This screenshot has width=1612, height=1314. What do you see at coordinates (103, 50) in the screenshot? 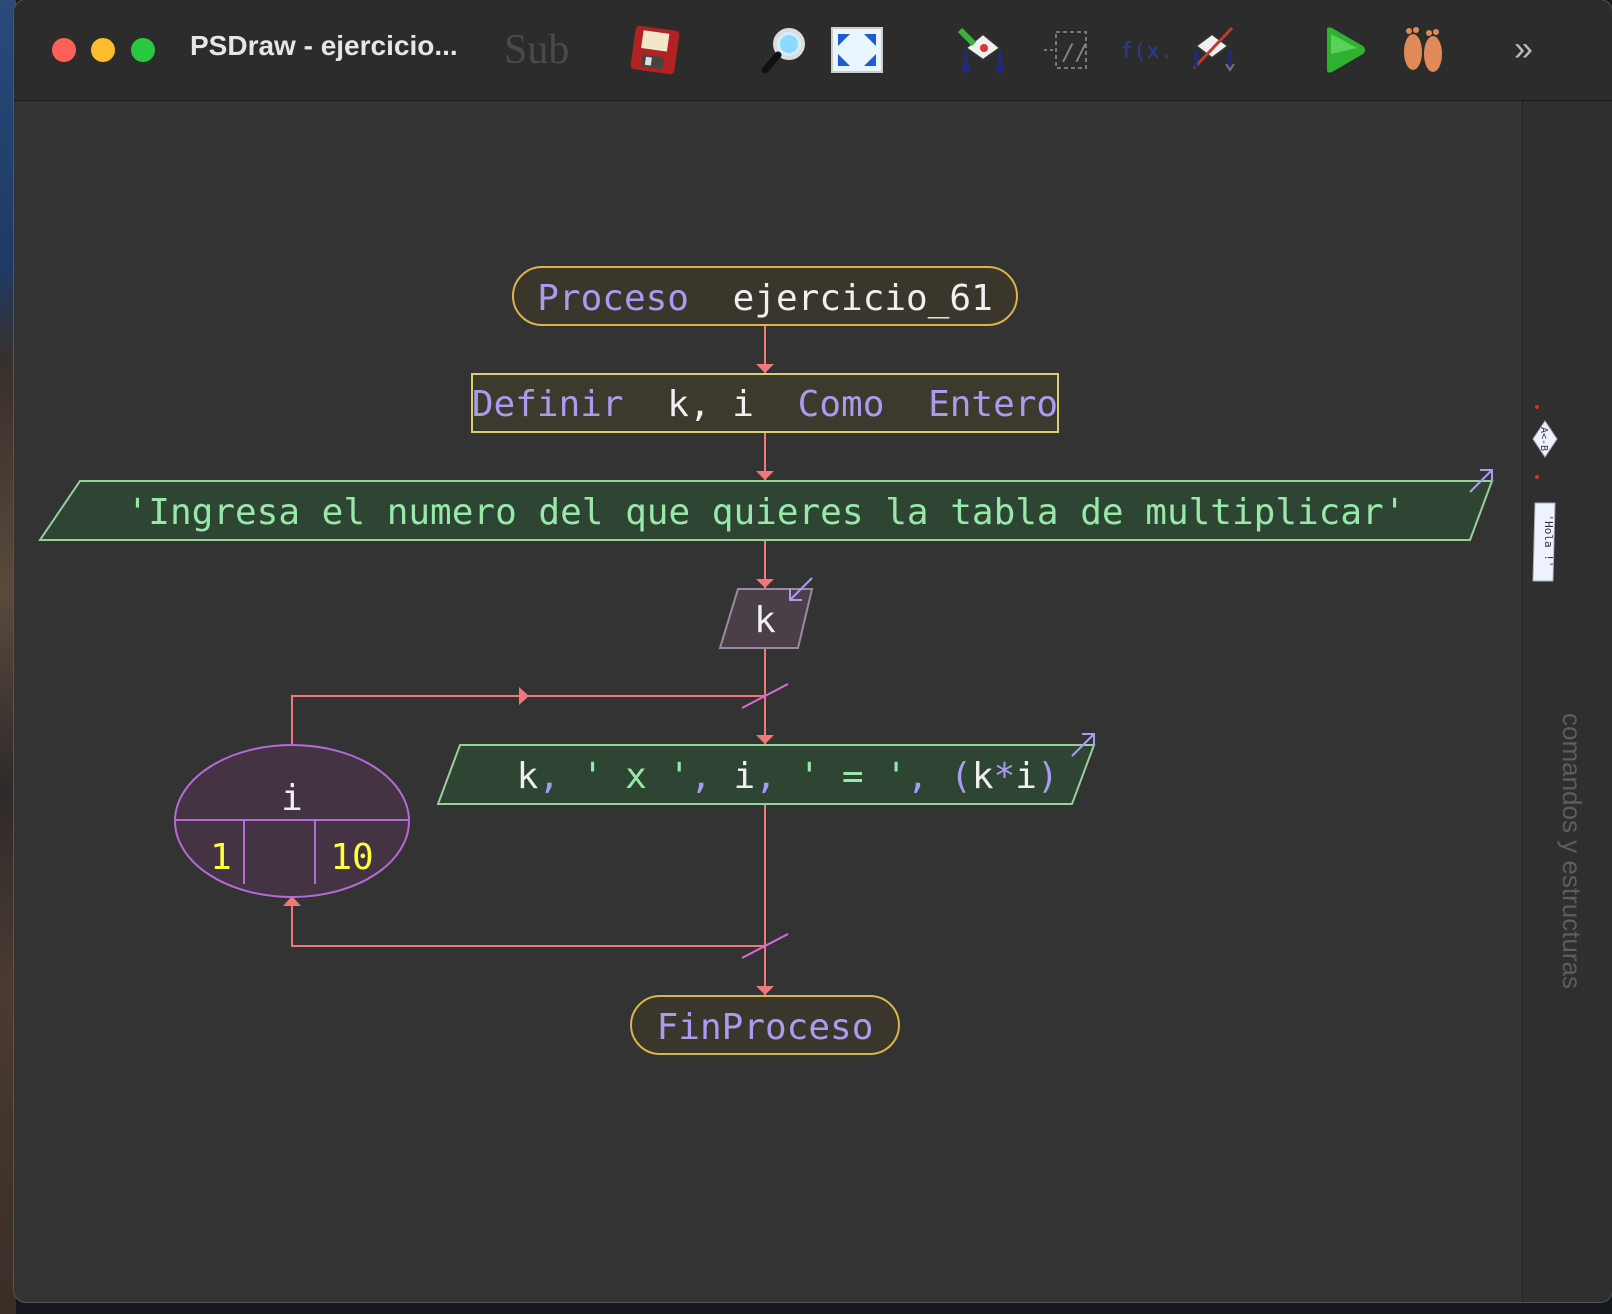
I see `minimize-button` at bounding box center [103, 50].